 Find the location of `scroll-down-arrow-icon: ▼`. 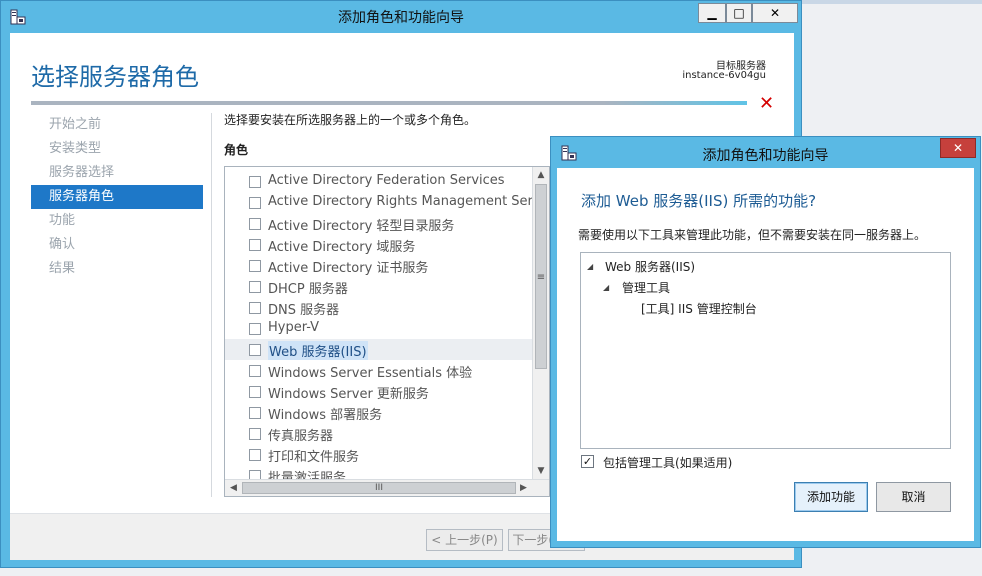

scroll-down-arrow-icon: ▼ is located at coordinates (541, 471).